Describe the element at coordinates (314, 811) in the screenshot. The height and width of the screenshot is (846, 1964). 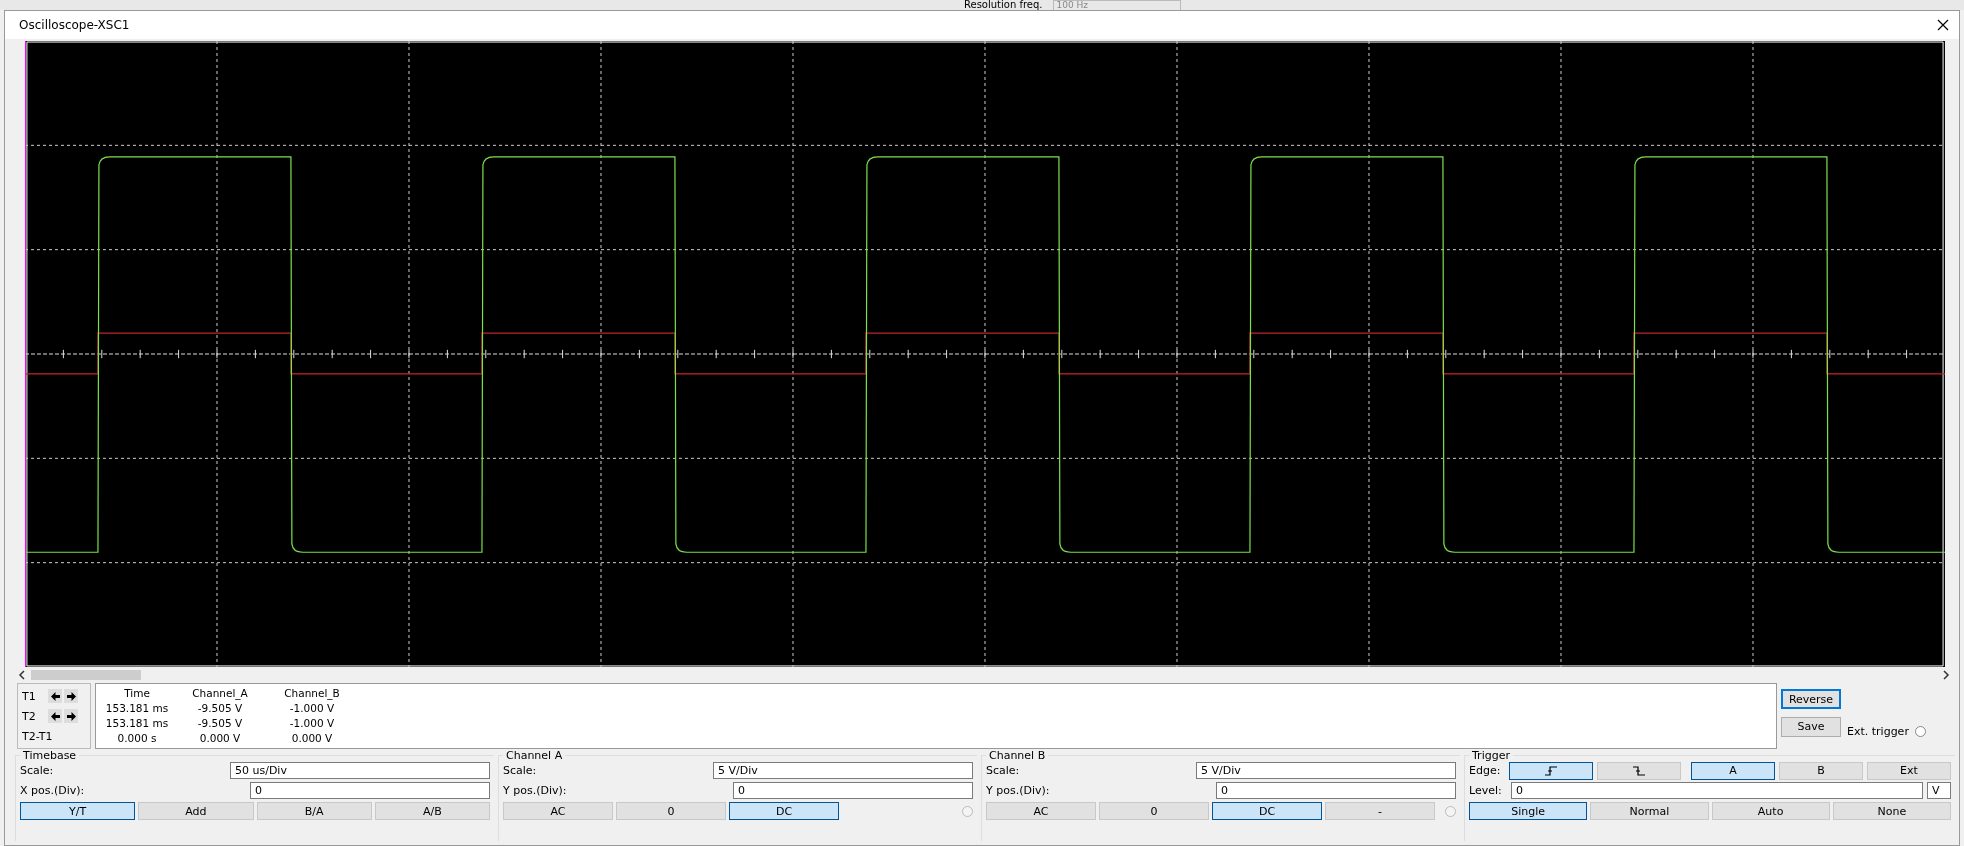
I see `mode-button: B/A` at that location.